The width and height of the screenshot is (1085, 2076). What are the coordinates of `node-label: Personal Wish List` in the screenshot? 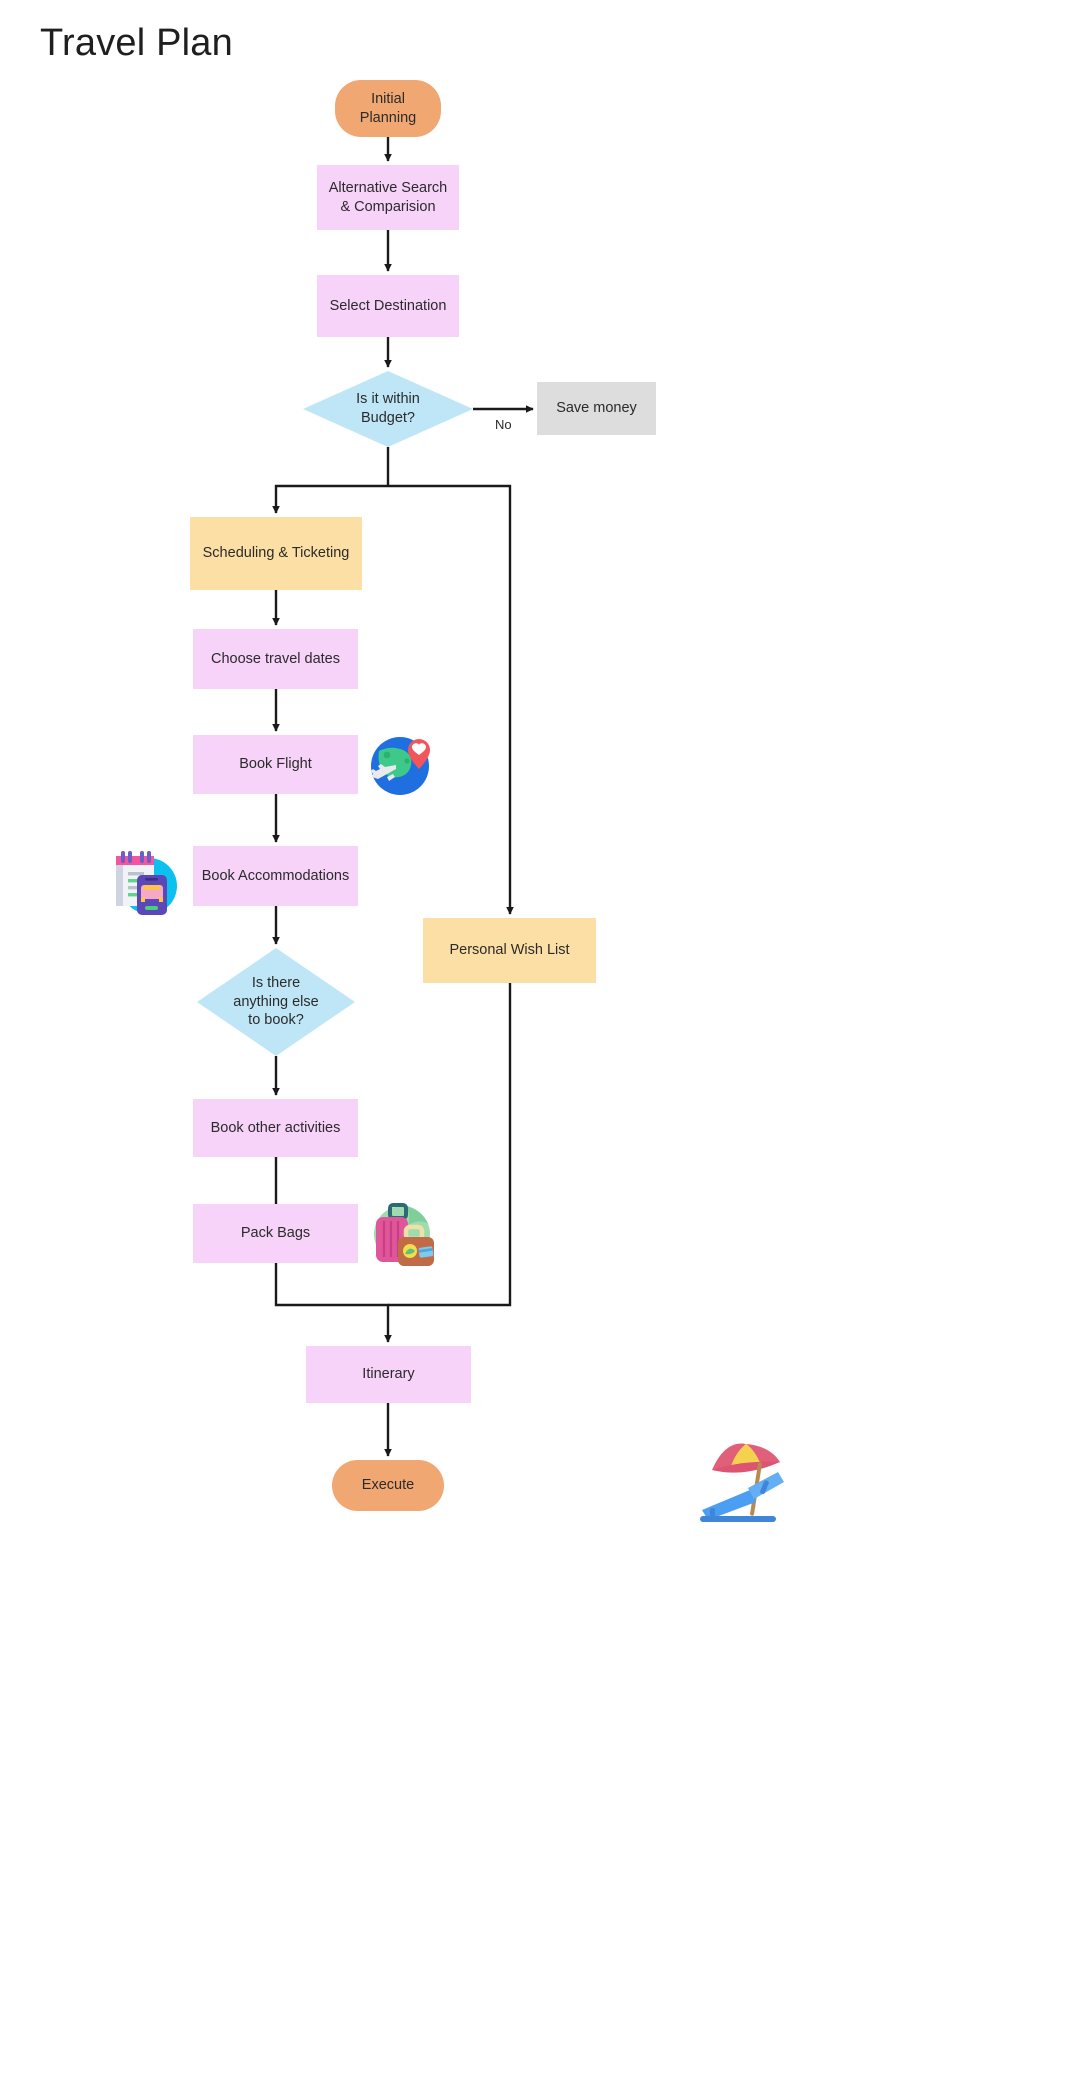 It's located at (509, 950).